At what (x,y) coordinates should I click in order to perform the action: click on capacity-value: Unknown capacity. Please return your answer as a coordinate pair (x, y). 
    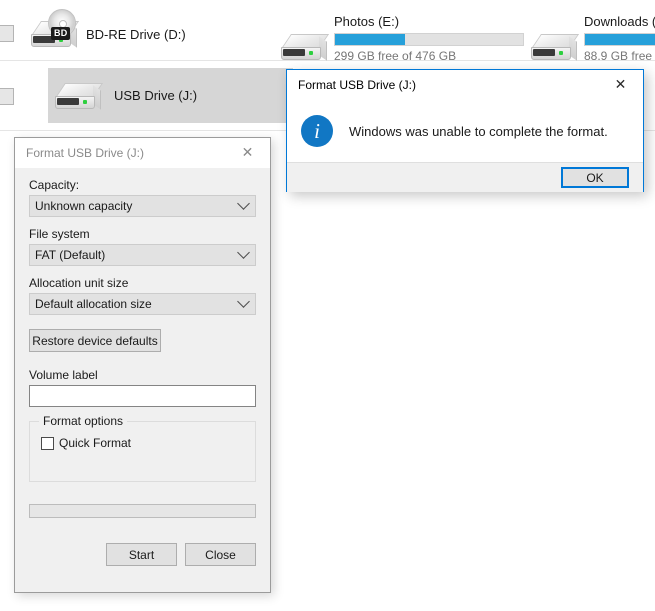
    Looking at the image, I should click on (84, 206).